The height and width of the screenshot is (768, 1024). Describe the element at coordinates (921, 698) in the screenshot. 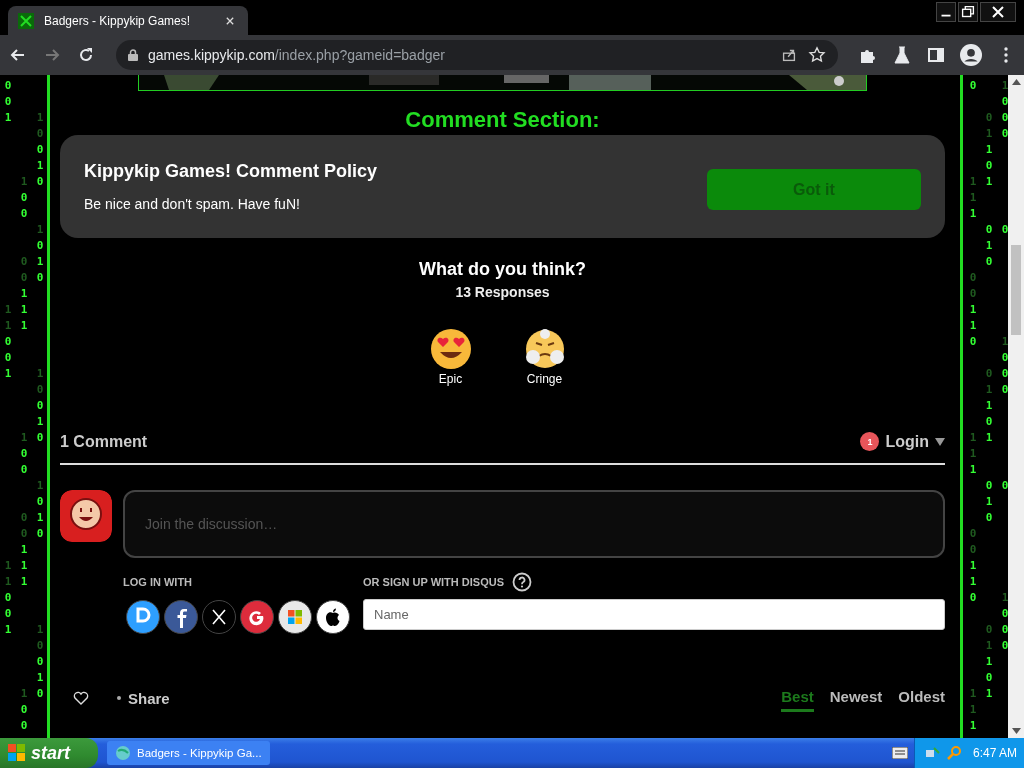

I see `sort-tab: Oldest` at that location.